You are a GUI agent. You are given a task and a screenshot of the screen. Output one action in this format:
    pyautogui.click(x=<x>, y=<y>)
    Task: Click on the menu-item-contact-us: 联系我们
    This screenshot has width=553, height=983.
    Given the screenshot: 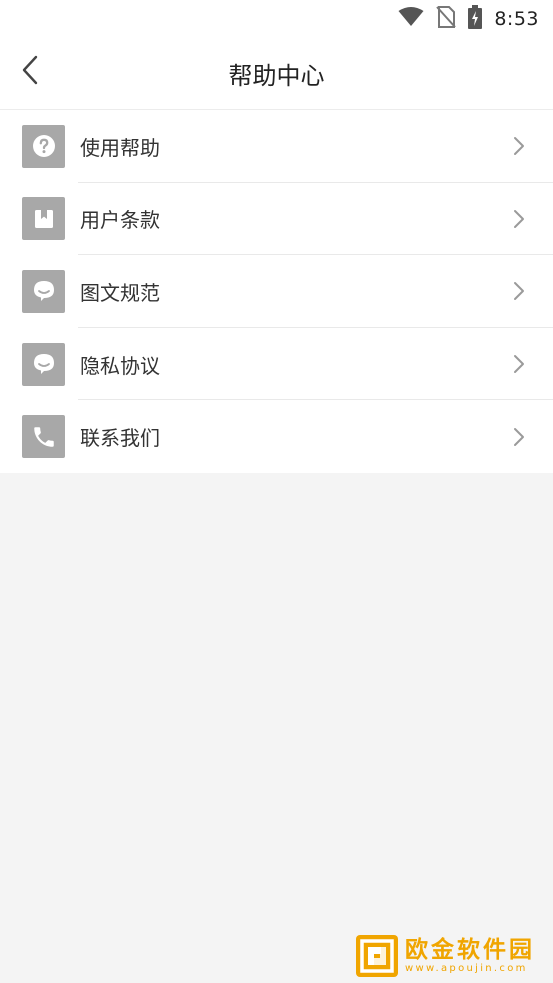 What is the action you would take?
    pyautogui.click(x=276, y=436)
    